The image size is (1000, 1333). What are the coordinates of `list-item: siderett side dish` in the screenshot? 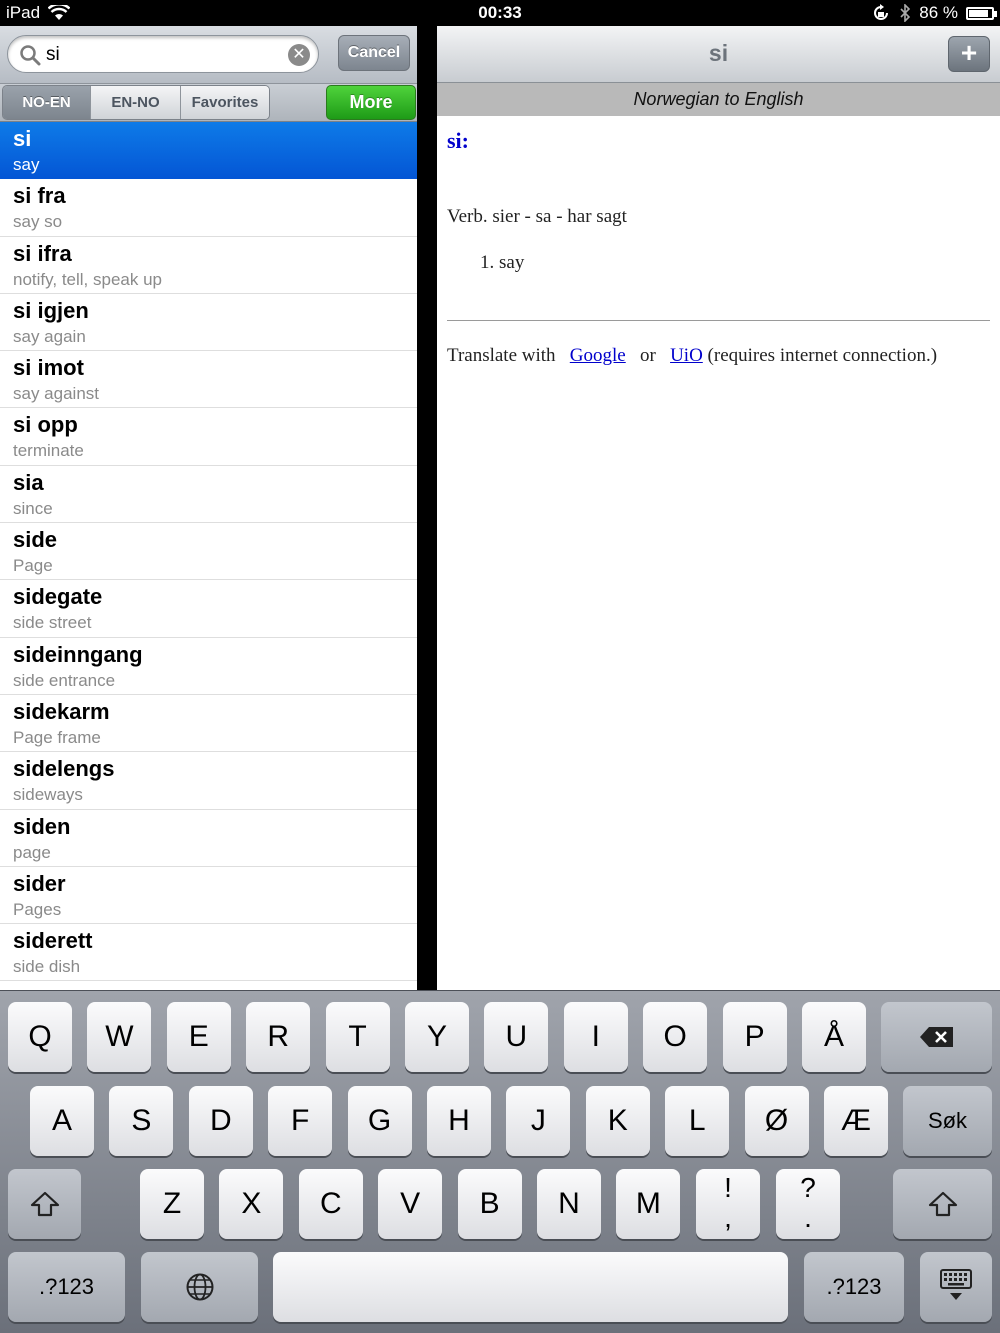 It's located at (208, 953).